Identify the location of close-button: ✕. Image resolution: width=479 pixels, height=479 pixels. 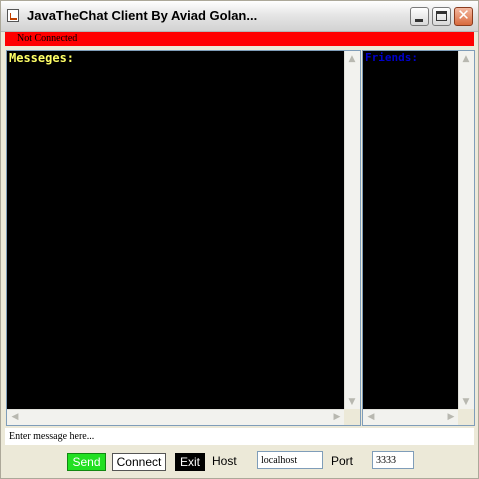
(463, 16).